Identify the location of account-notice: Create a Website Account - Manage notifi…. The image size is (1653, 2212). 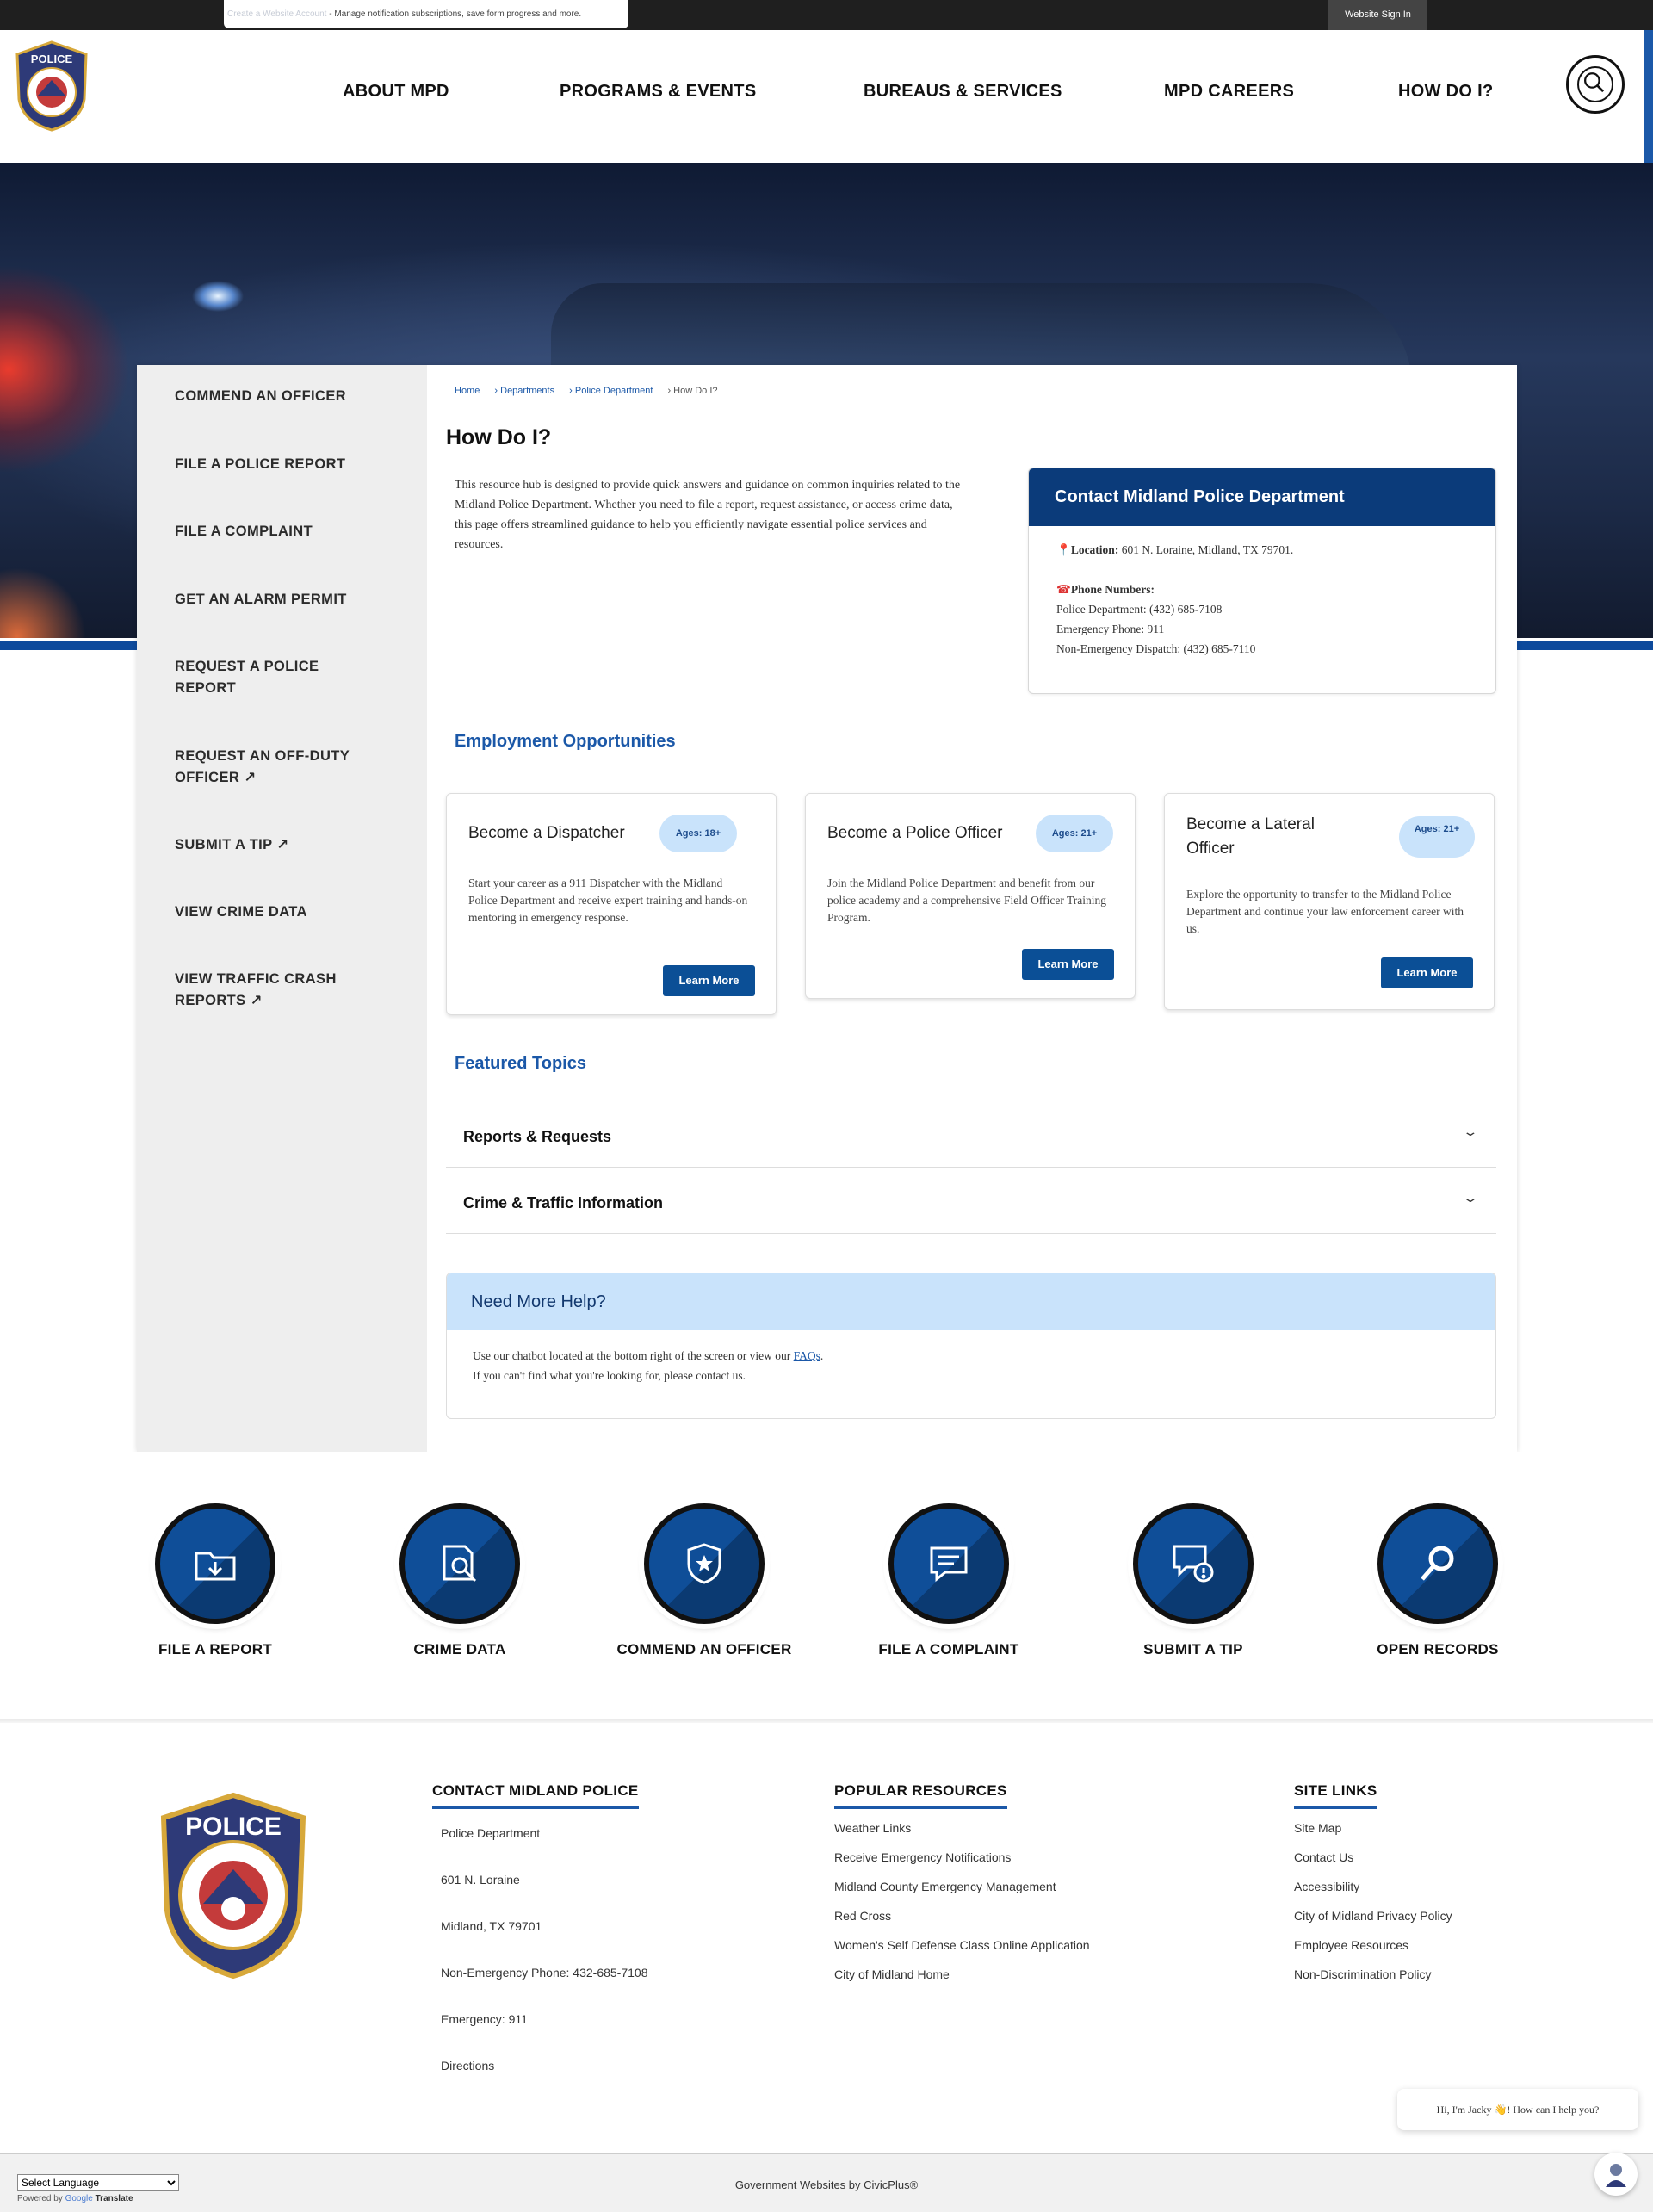
(426, 14).